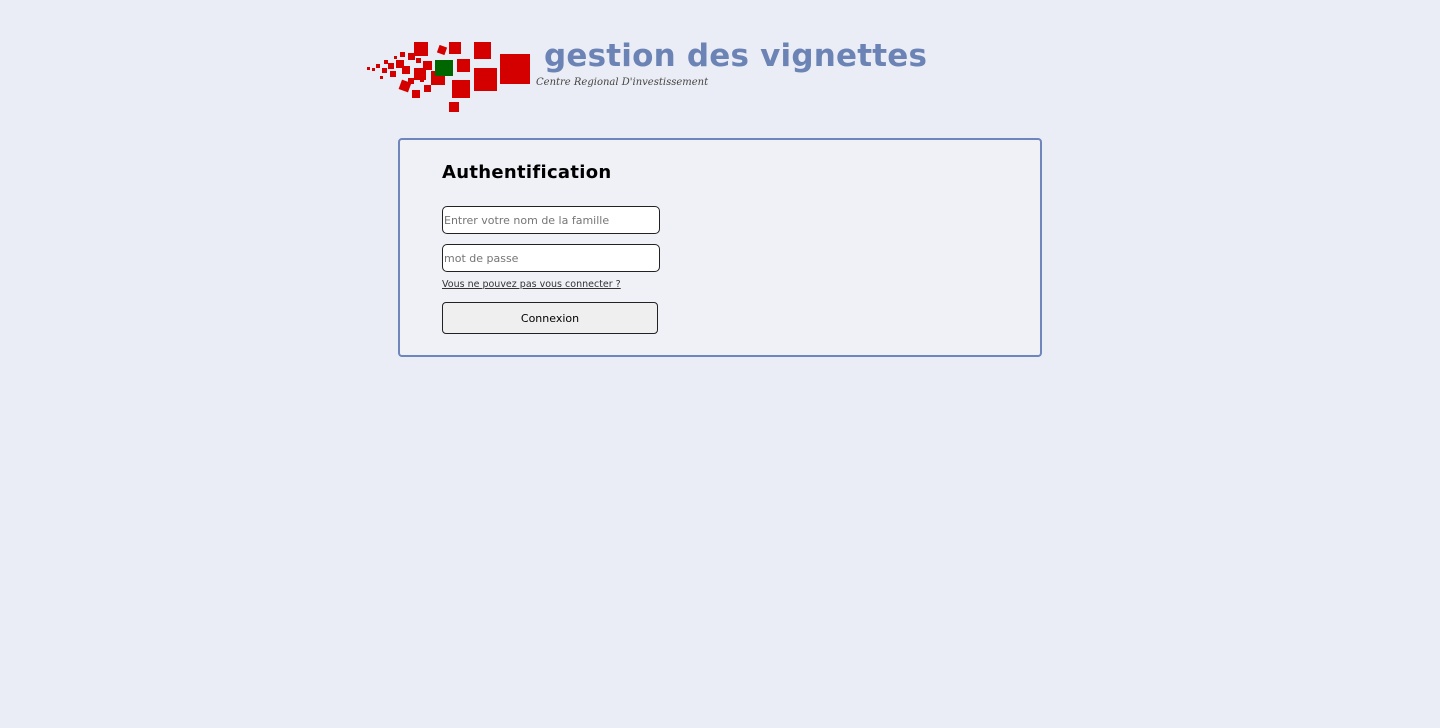 This screenshot has height=728, width=1440. What do you see at coordinates (448, 77) in the screenshot?
I see `red-squares-logo-icon` at bounding box center [448, 77].